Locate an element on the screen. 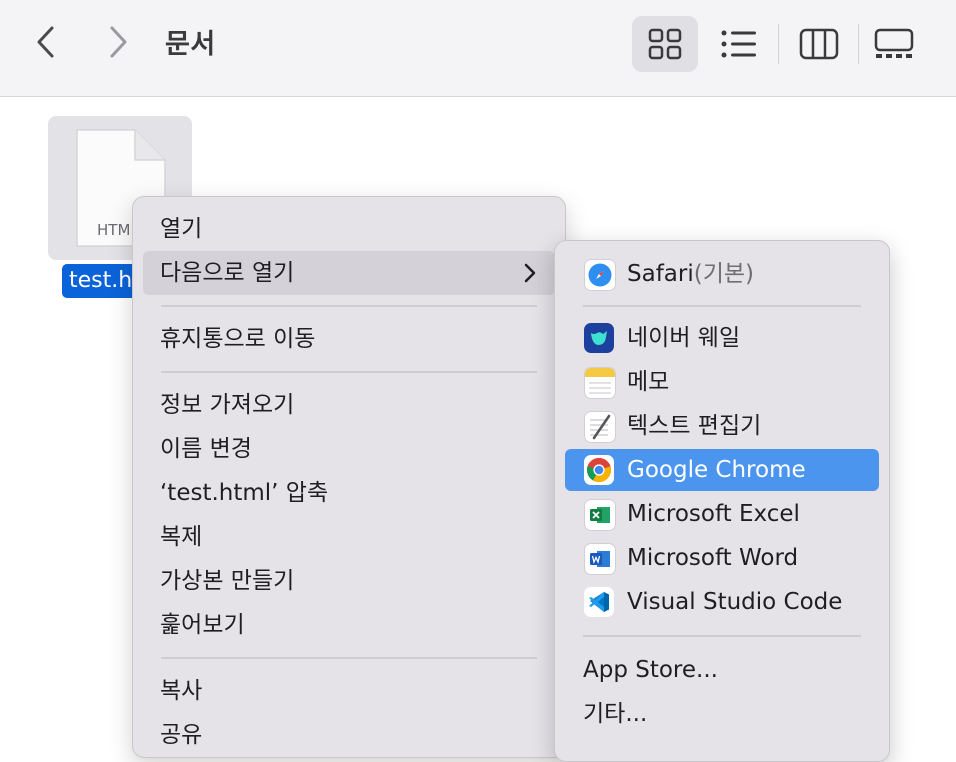  app-name: Microsoft Word is located at coordinates (713, 558).